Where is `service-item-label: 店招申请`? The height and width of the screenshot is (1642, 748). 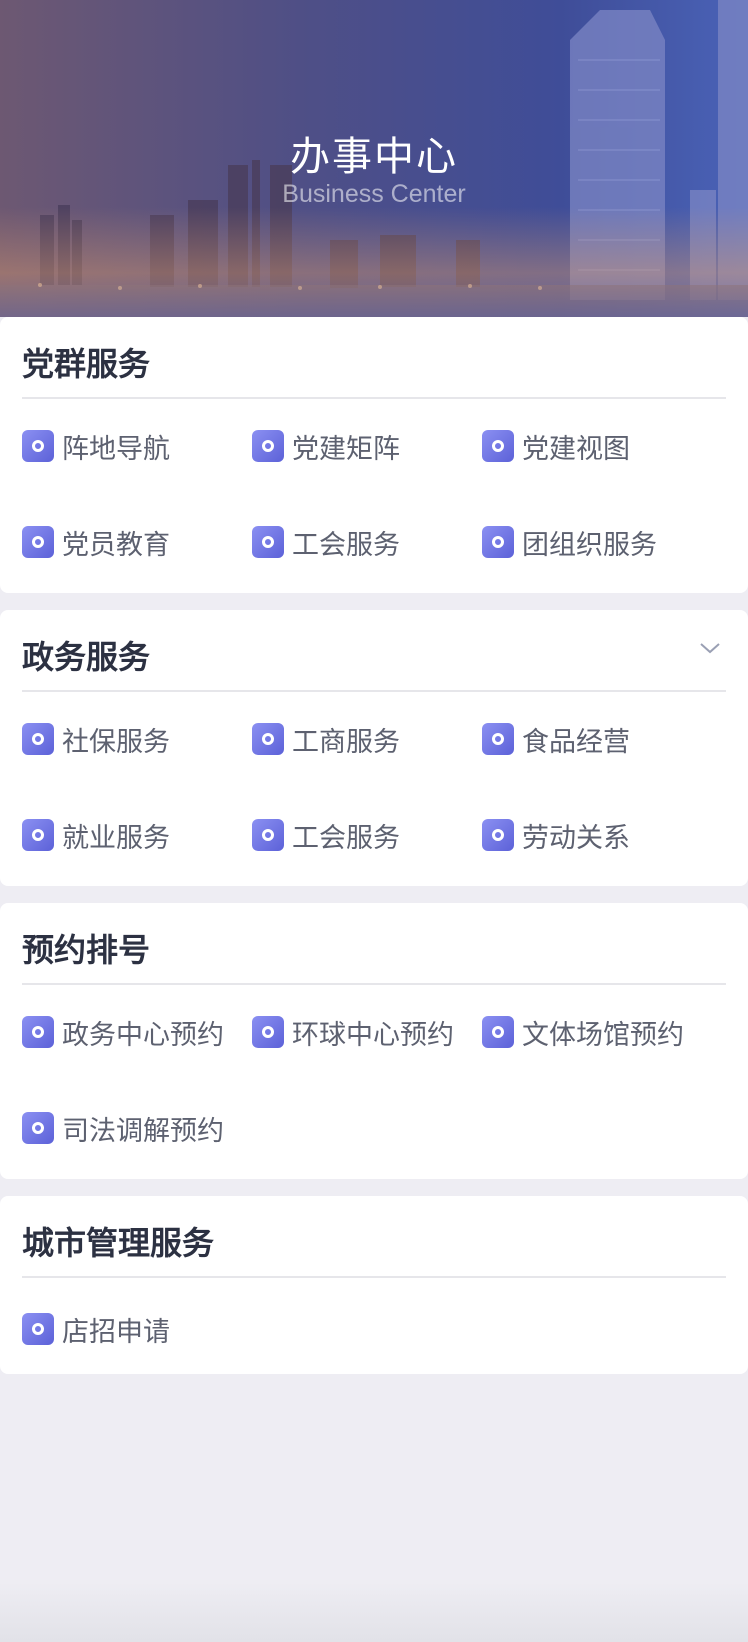 service-item-label: 店招申请 is located at coordinates (116, 1332).